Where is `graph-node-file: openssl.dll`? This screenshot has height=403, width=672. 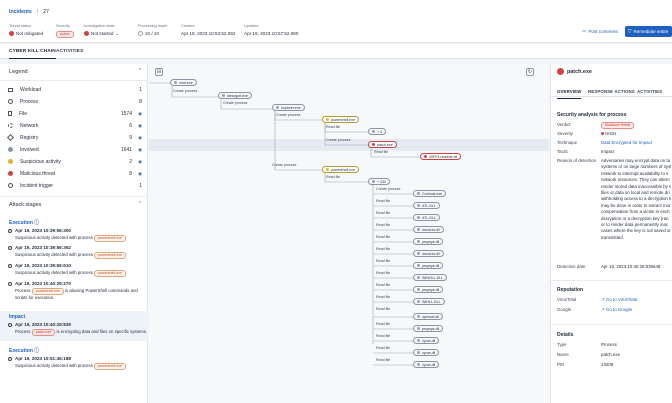 graph-node-file: openssl.dll is located at coordinates (428, 316).